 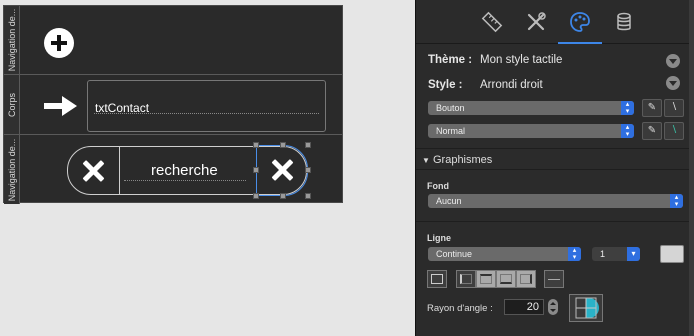 I want to click on corner-radius-label: Rayon d'angle :, so click(x=460, y=308).